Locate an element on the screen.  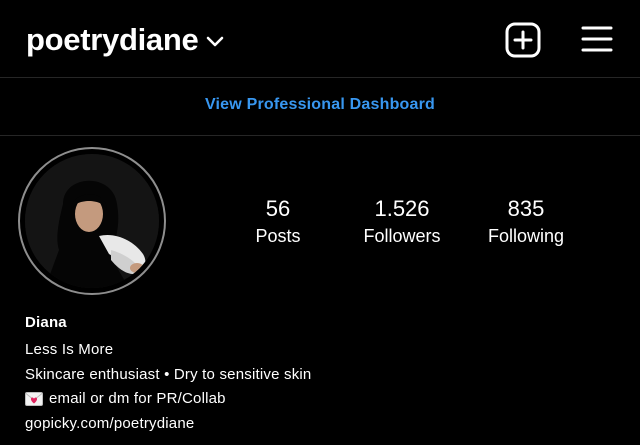
new-post-button is located at coordinates (523, 40).